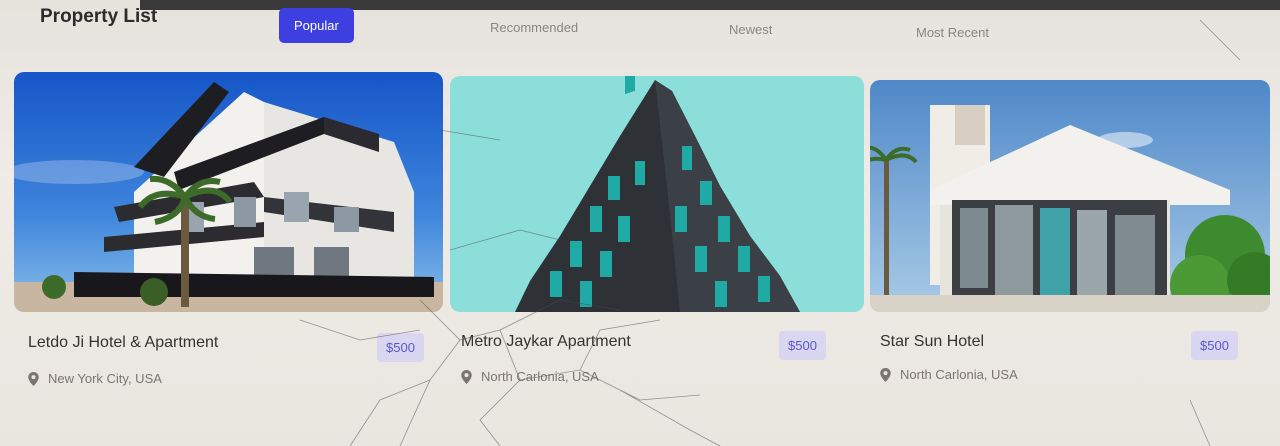 The width and height of the screenshot is (1280, 446). I want to click on tab-most-recent: Most Recent, so click(952, 32).